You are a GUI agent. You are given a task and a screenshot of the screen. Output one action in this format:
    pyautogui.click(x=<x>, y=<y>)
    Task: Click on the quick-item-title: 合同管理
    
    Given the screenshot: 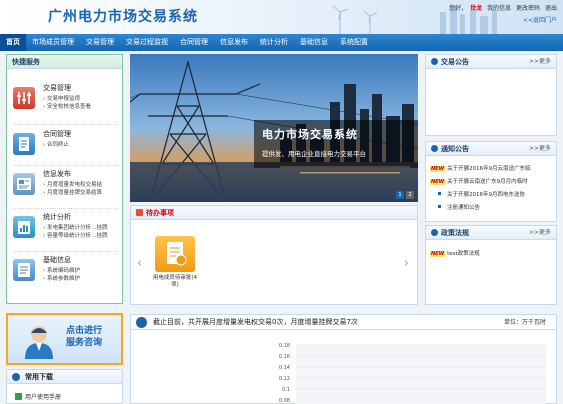 What is the action you would take?
    pyautogui.click(x=57, y=134)
    